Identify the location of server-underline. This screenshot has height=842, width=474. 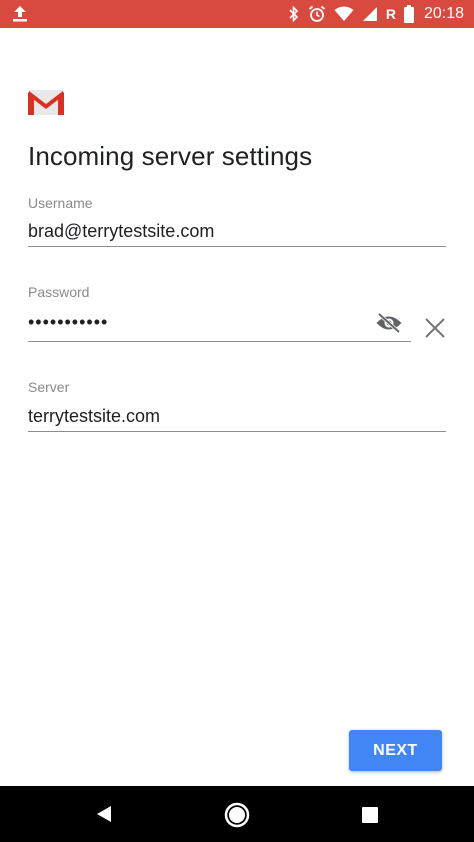
(237, 431).